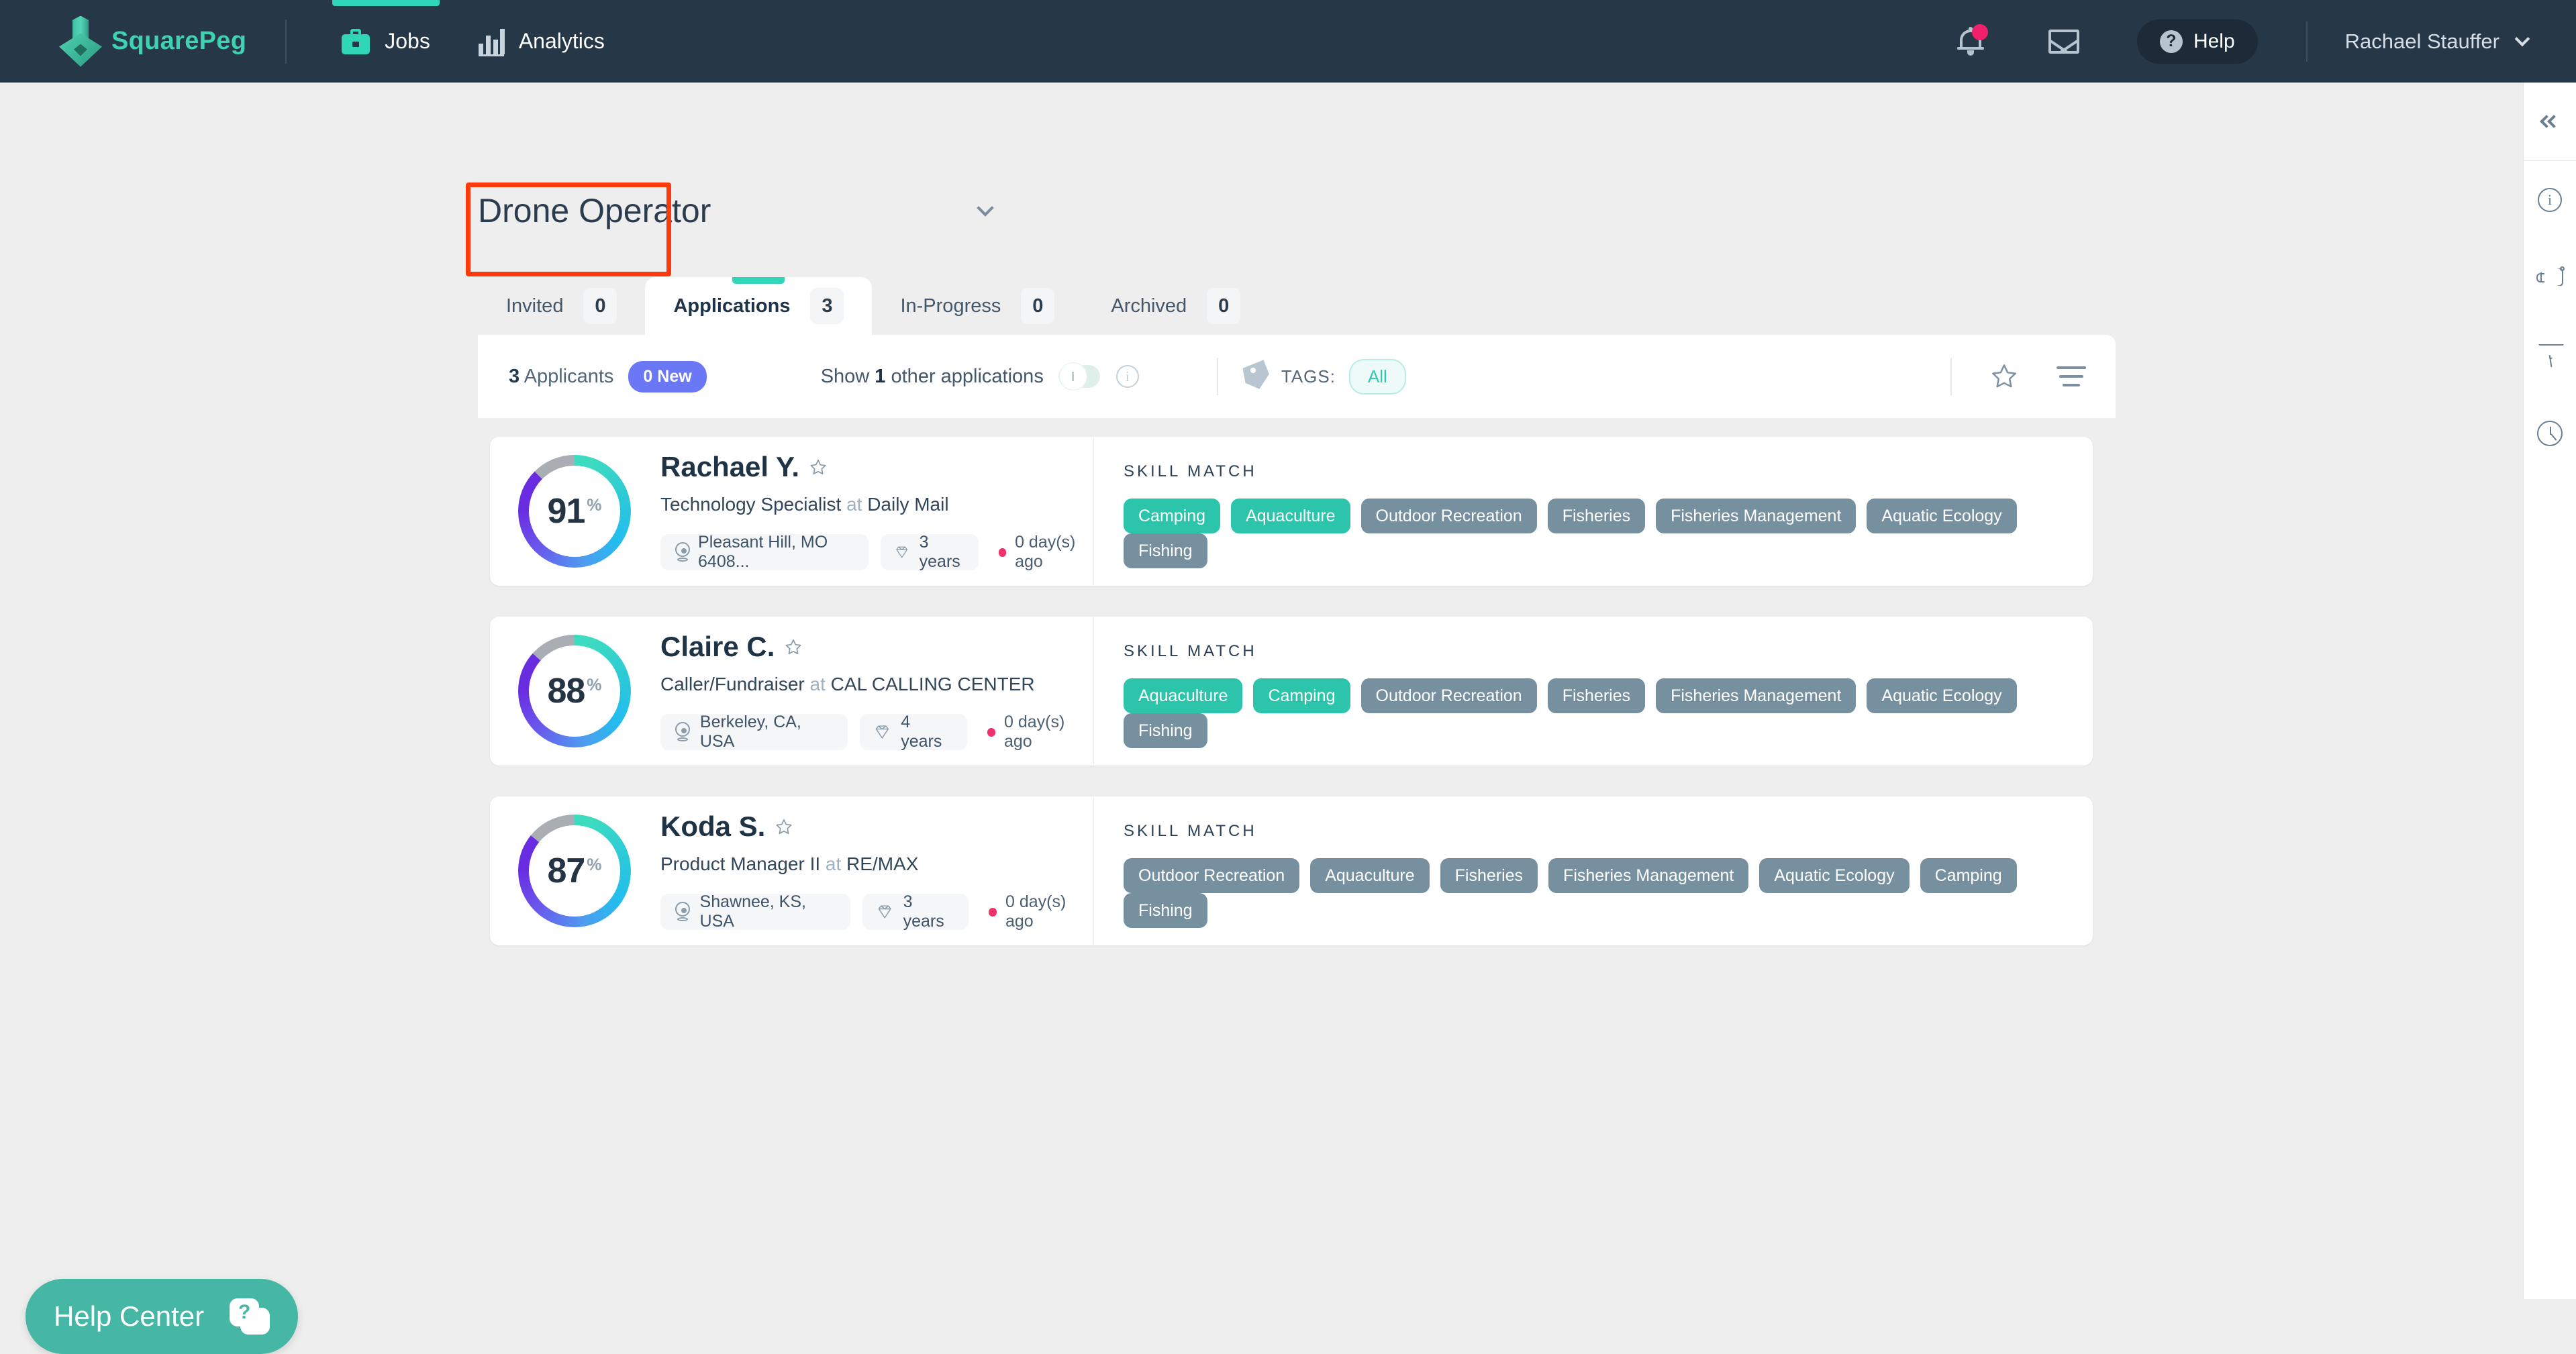 This screenshot has height=1354, width=2576. What do you see at coordinates (985, 208) in the screenshot?
I see `job-select-chevron-down-icon` at bounding box center [985, 208].